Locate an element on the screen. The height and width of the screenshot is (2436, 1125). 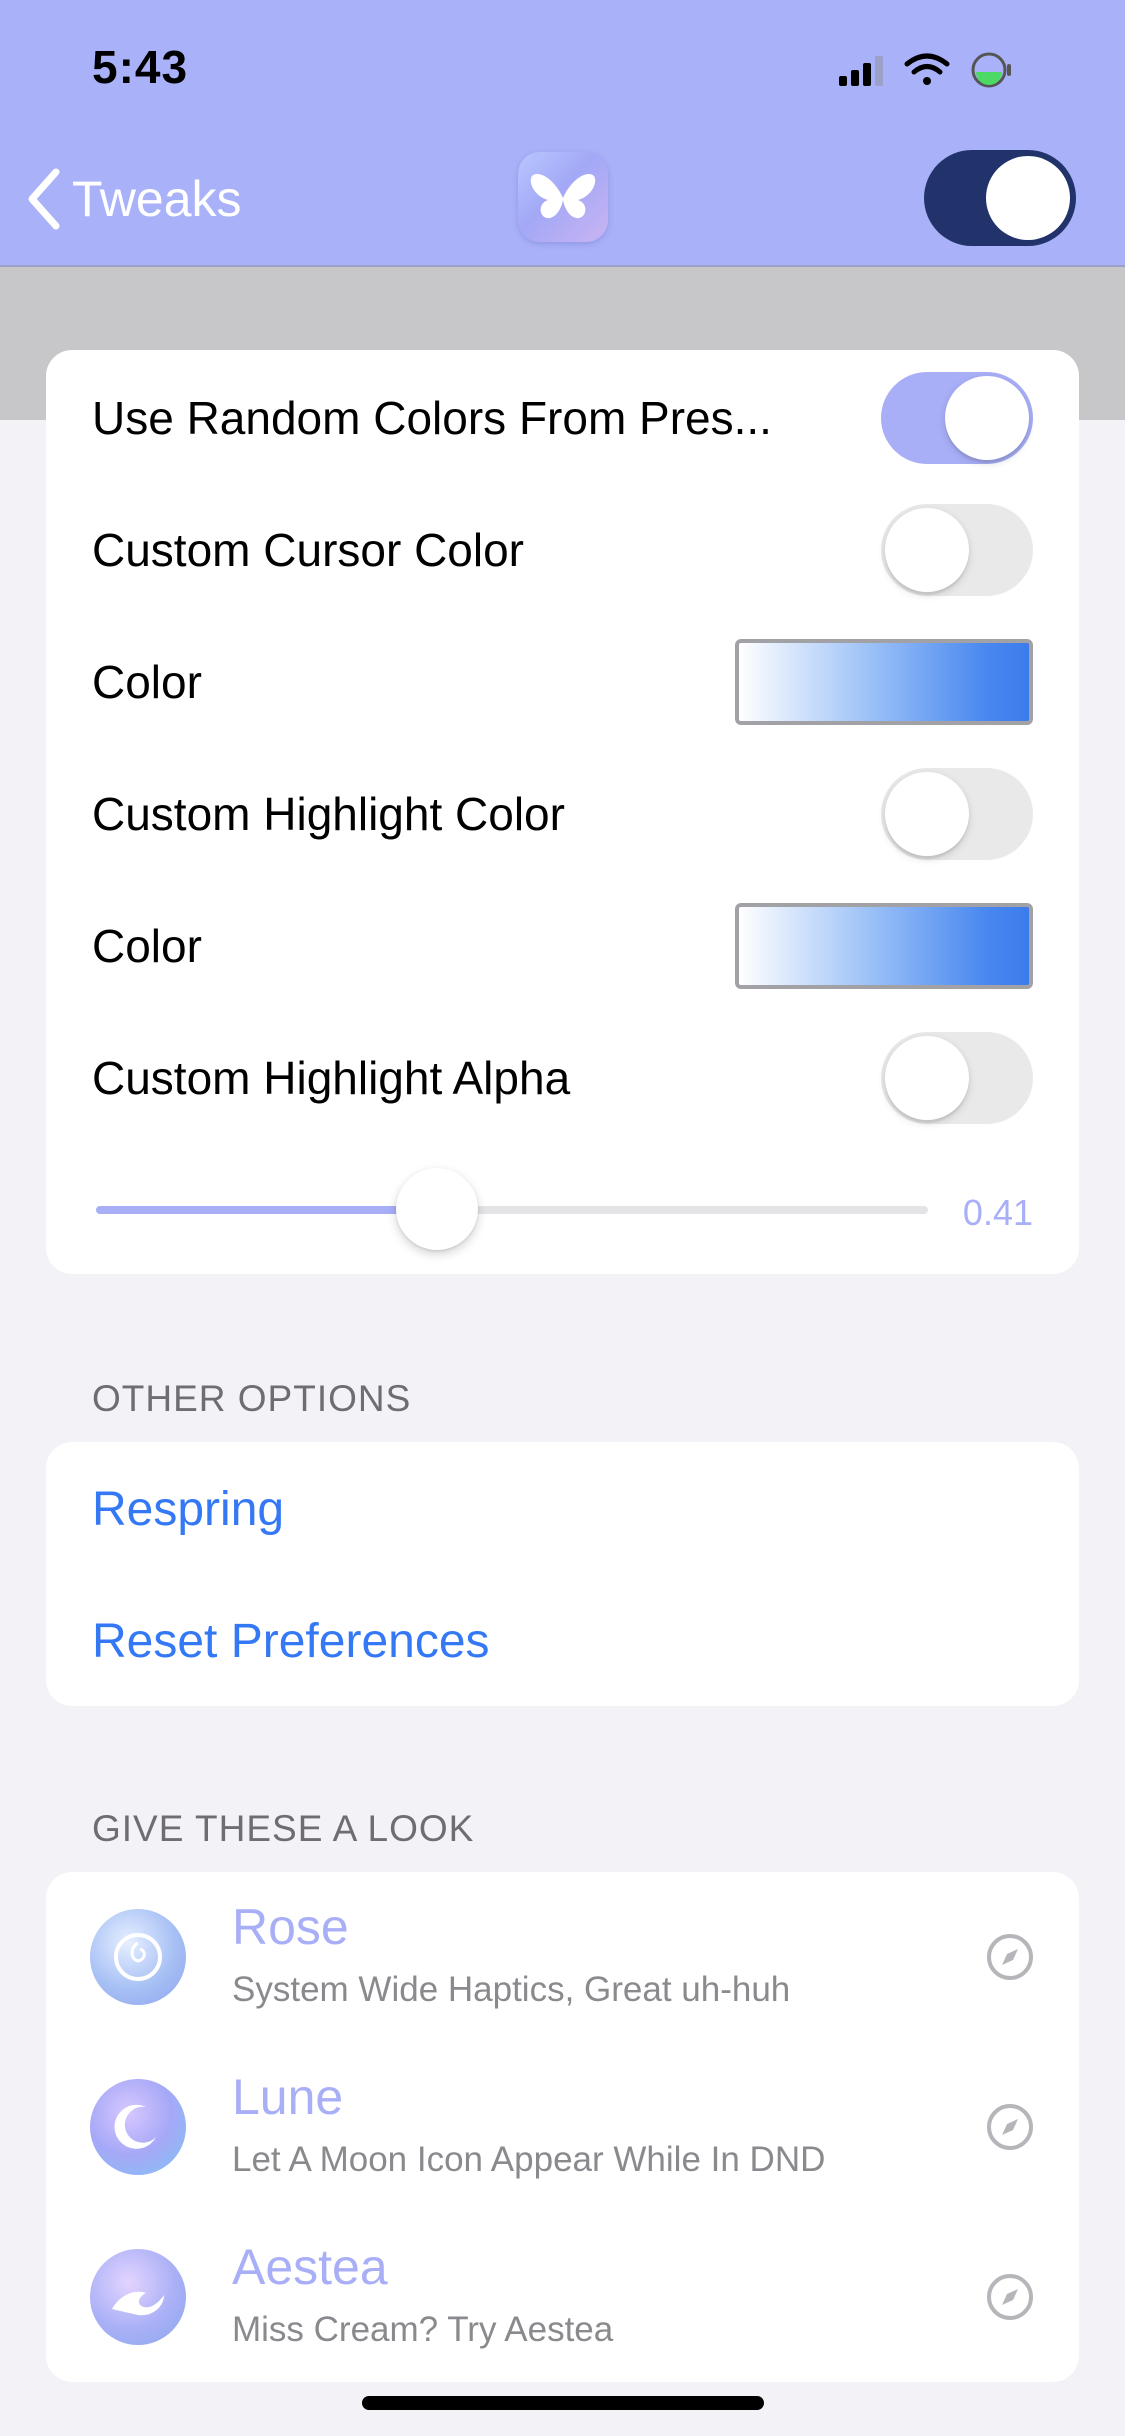
battery-icon is located at coordinates (991, 70).